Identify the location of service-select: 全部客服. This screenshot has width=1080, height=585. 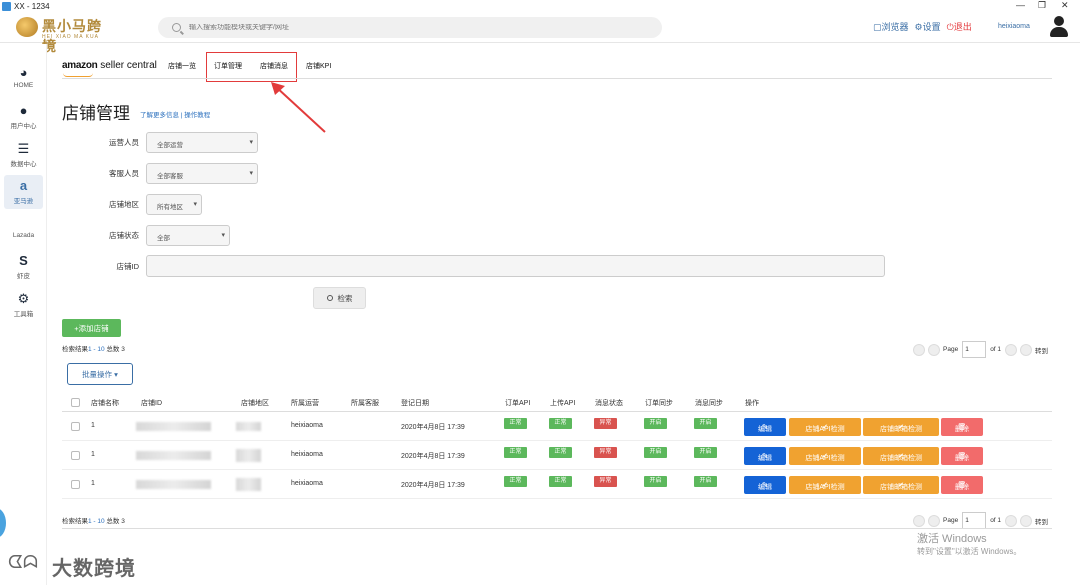
(202, 173).